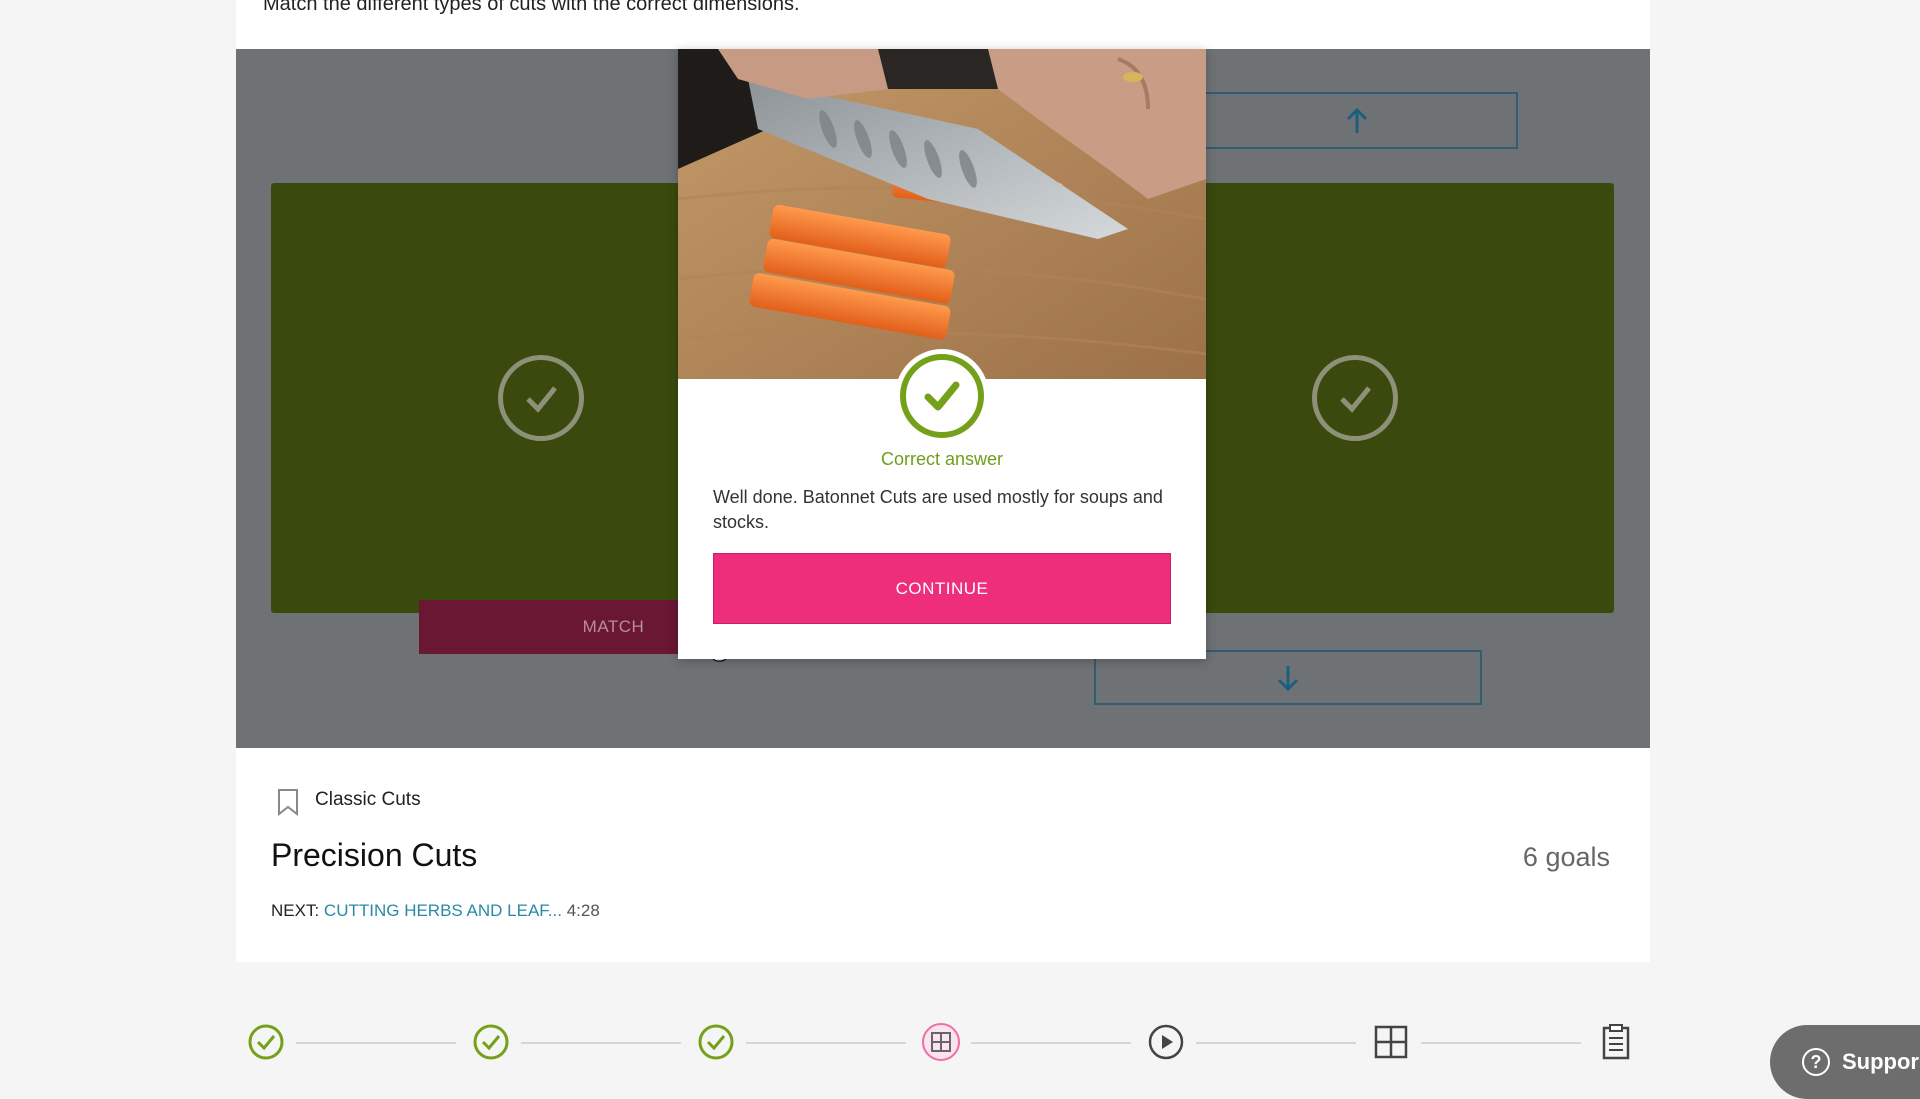  What do you see at coordinates (942, 588) in the screenshot?
I see `continue-button: CONTINUE` at bounding box center [942, 588].